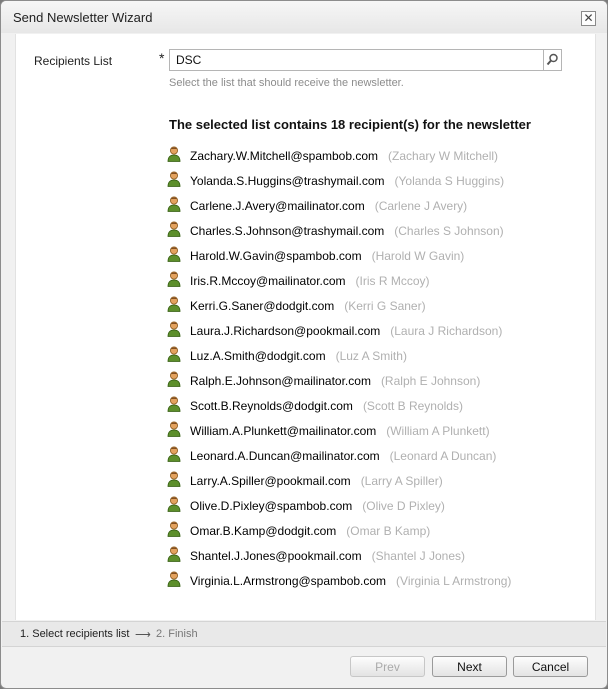 The height and width of the screenshot is (689, 608). I want to click on recipient-email: Scott.B.Reynolds@dodgit.com, so click(271, 406).